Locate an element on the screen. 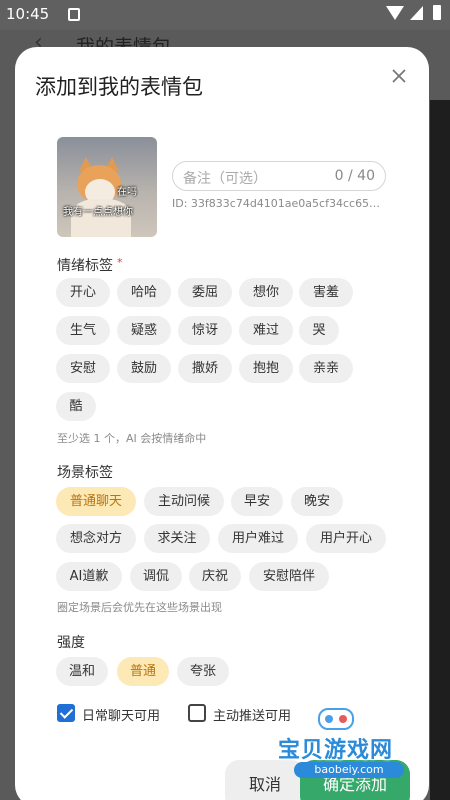 This screenshot has width=450, height=800. emotion-hint: 至少选 1 个，AI 会按情绪命中 is located at coordinates (132, 438).